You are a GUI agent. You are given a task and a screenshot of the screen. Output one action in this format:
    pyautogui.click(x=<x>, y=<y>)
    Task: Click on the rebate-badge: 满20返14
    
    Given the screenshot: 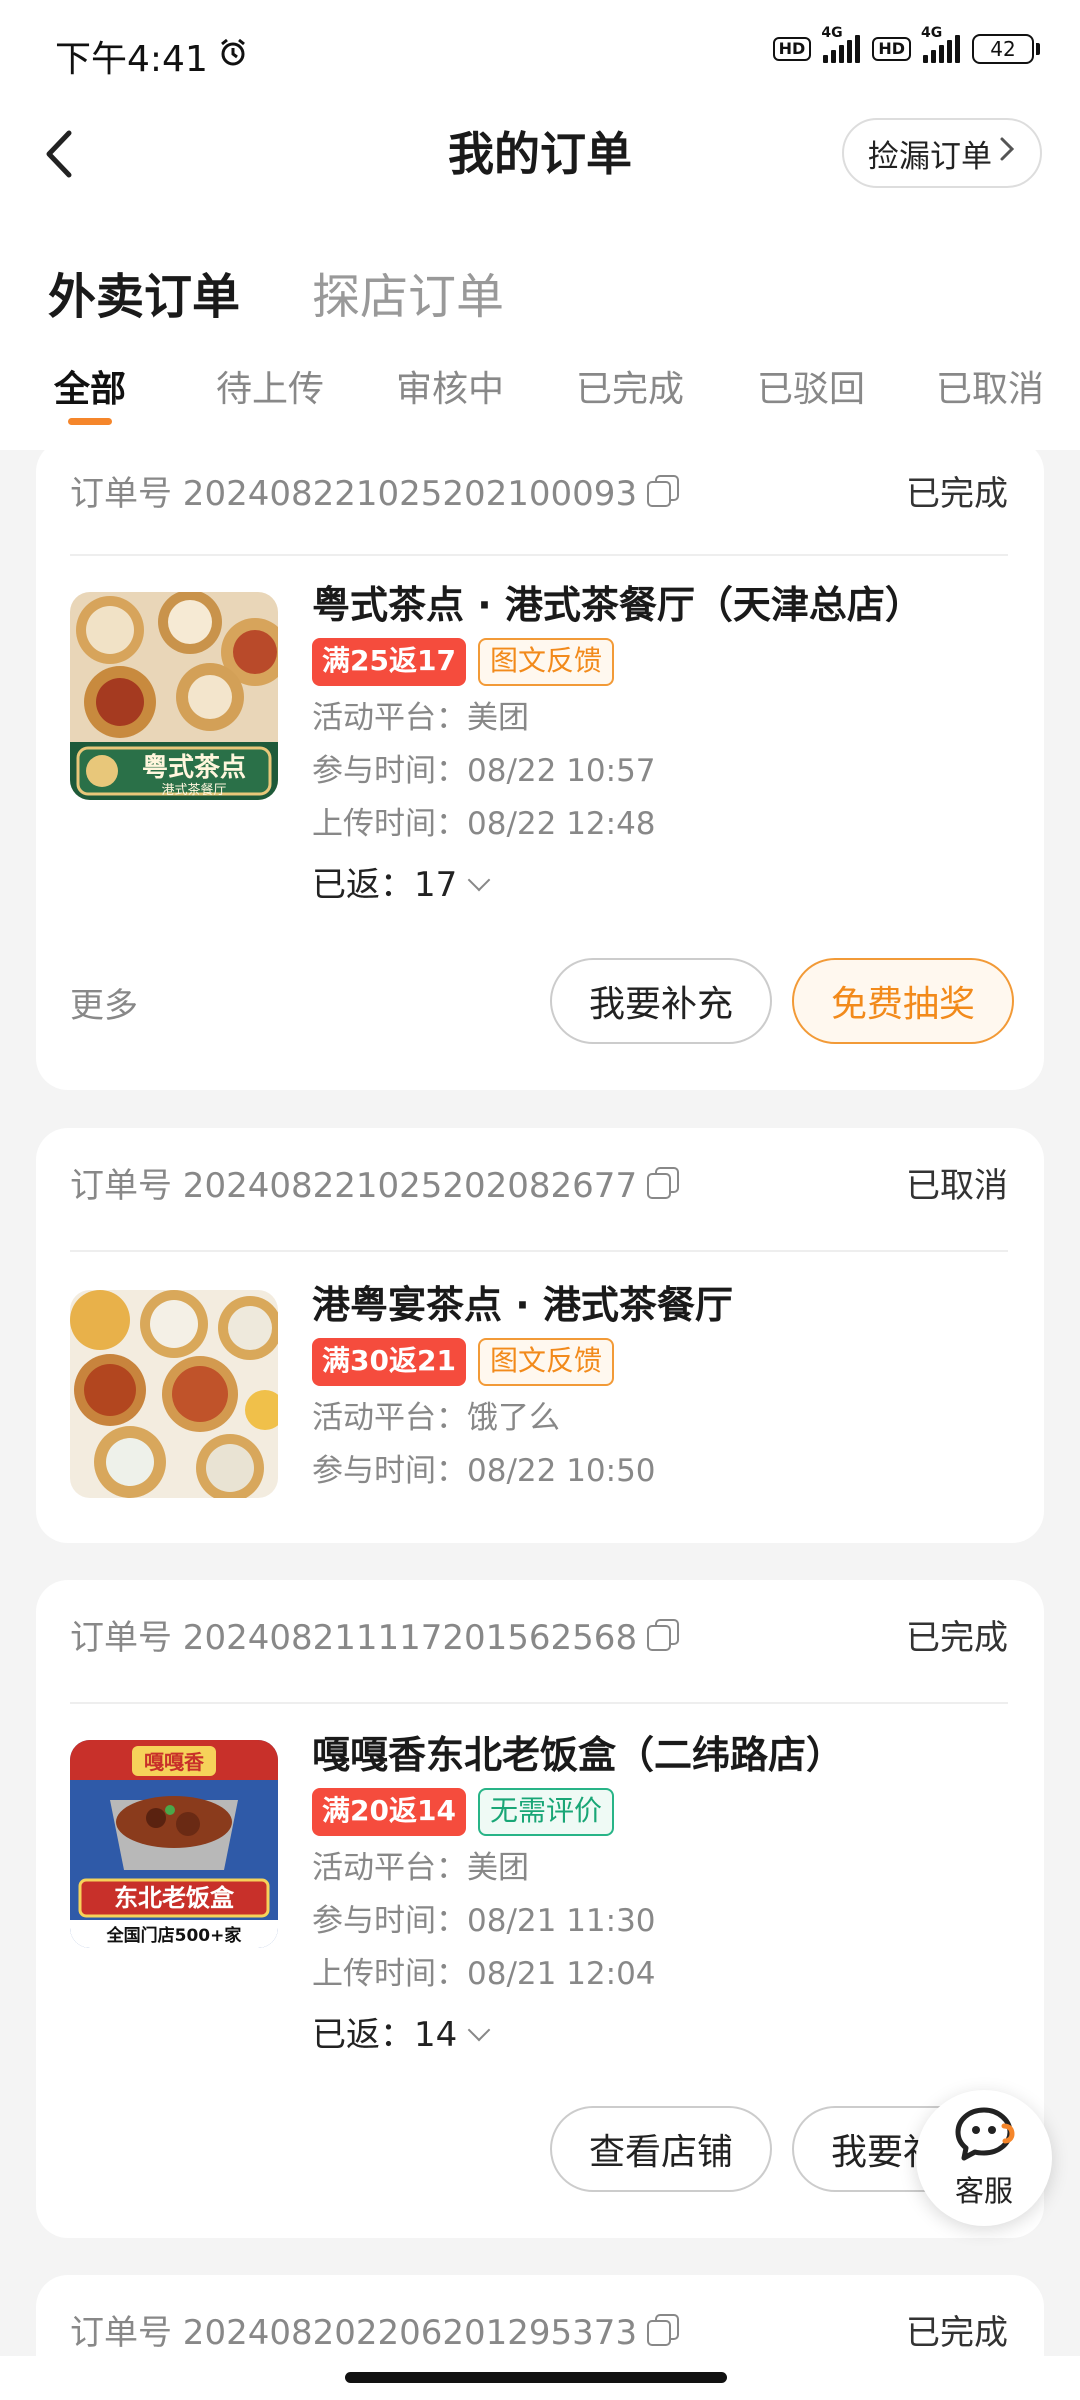 What is the action you would take?
    pyautogui.click(x=389, y=1812)
    